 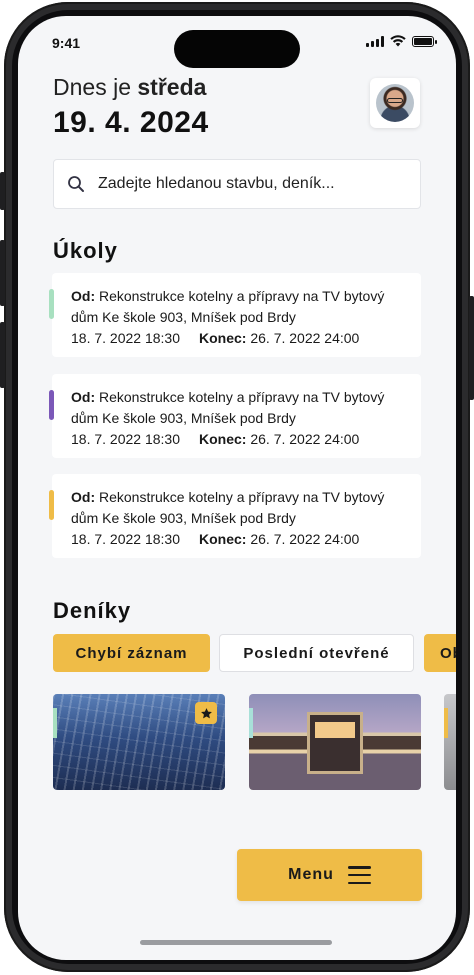 I want to click on search-input, so click(x=248, y=184).